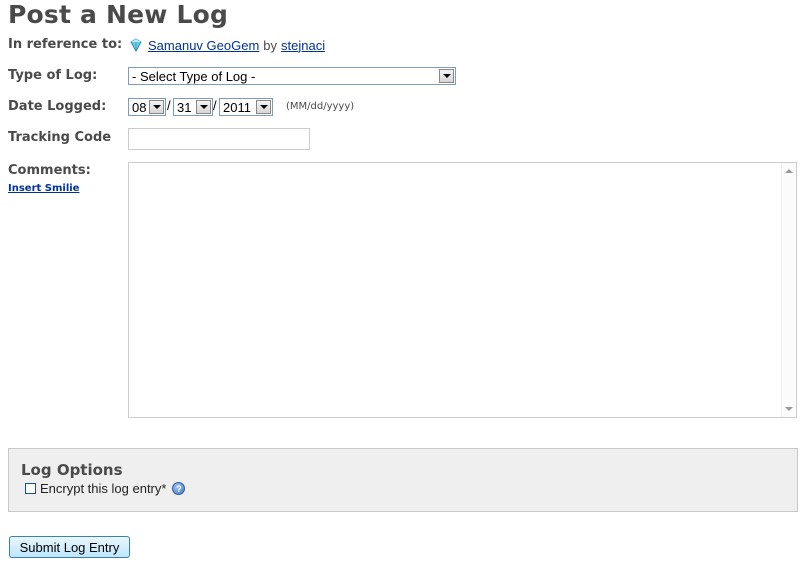 This screenshot has height=563, width=804. Describe the element at coordinates (53, 75) in the screenshot. I see `log-type-label: Type of Log:` at that location.